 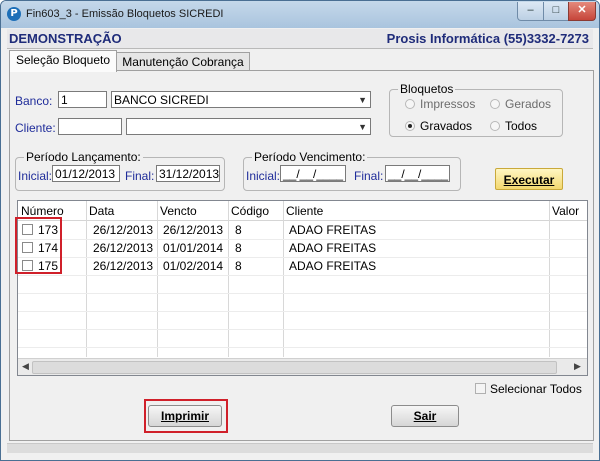 I want to click on cliente-select: ▼, so click(x=248, y=126).